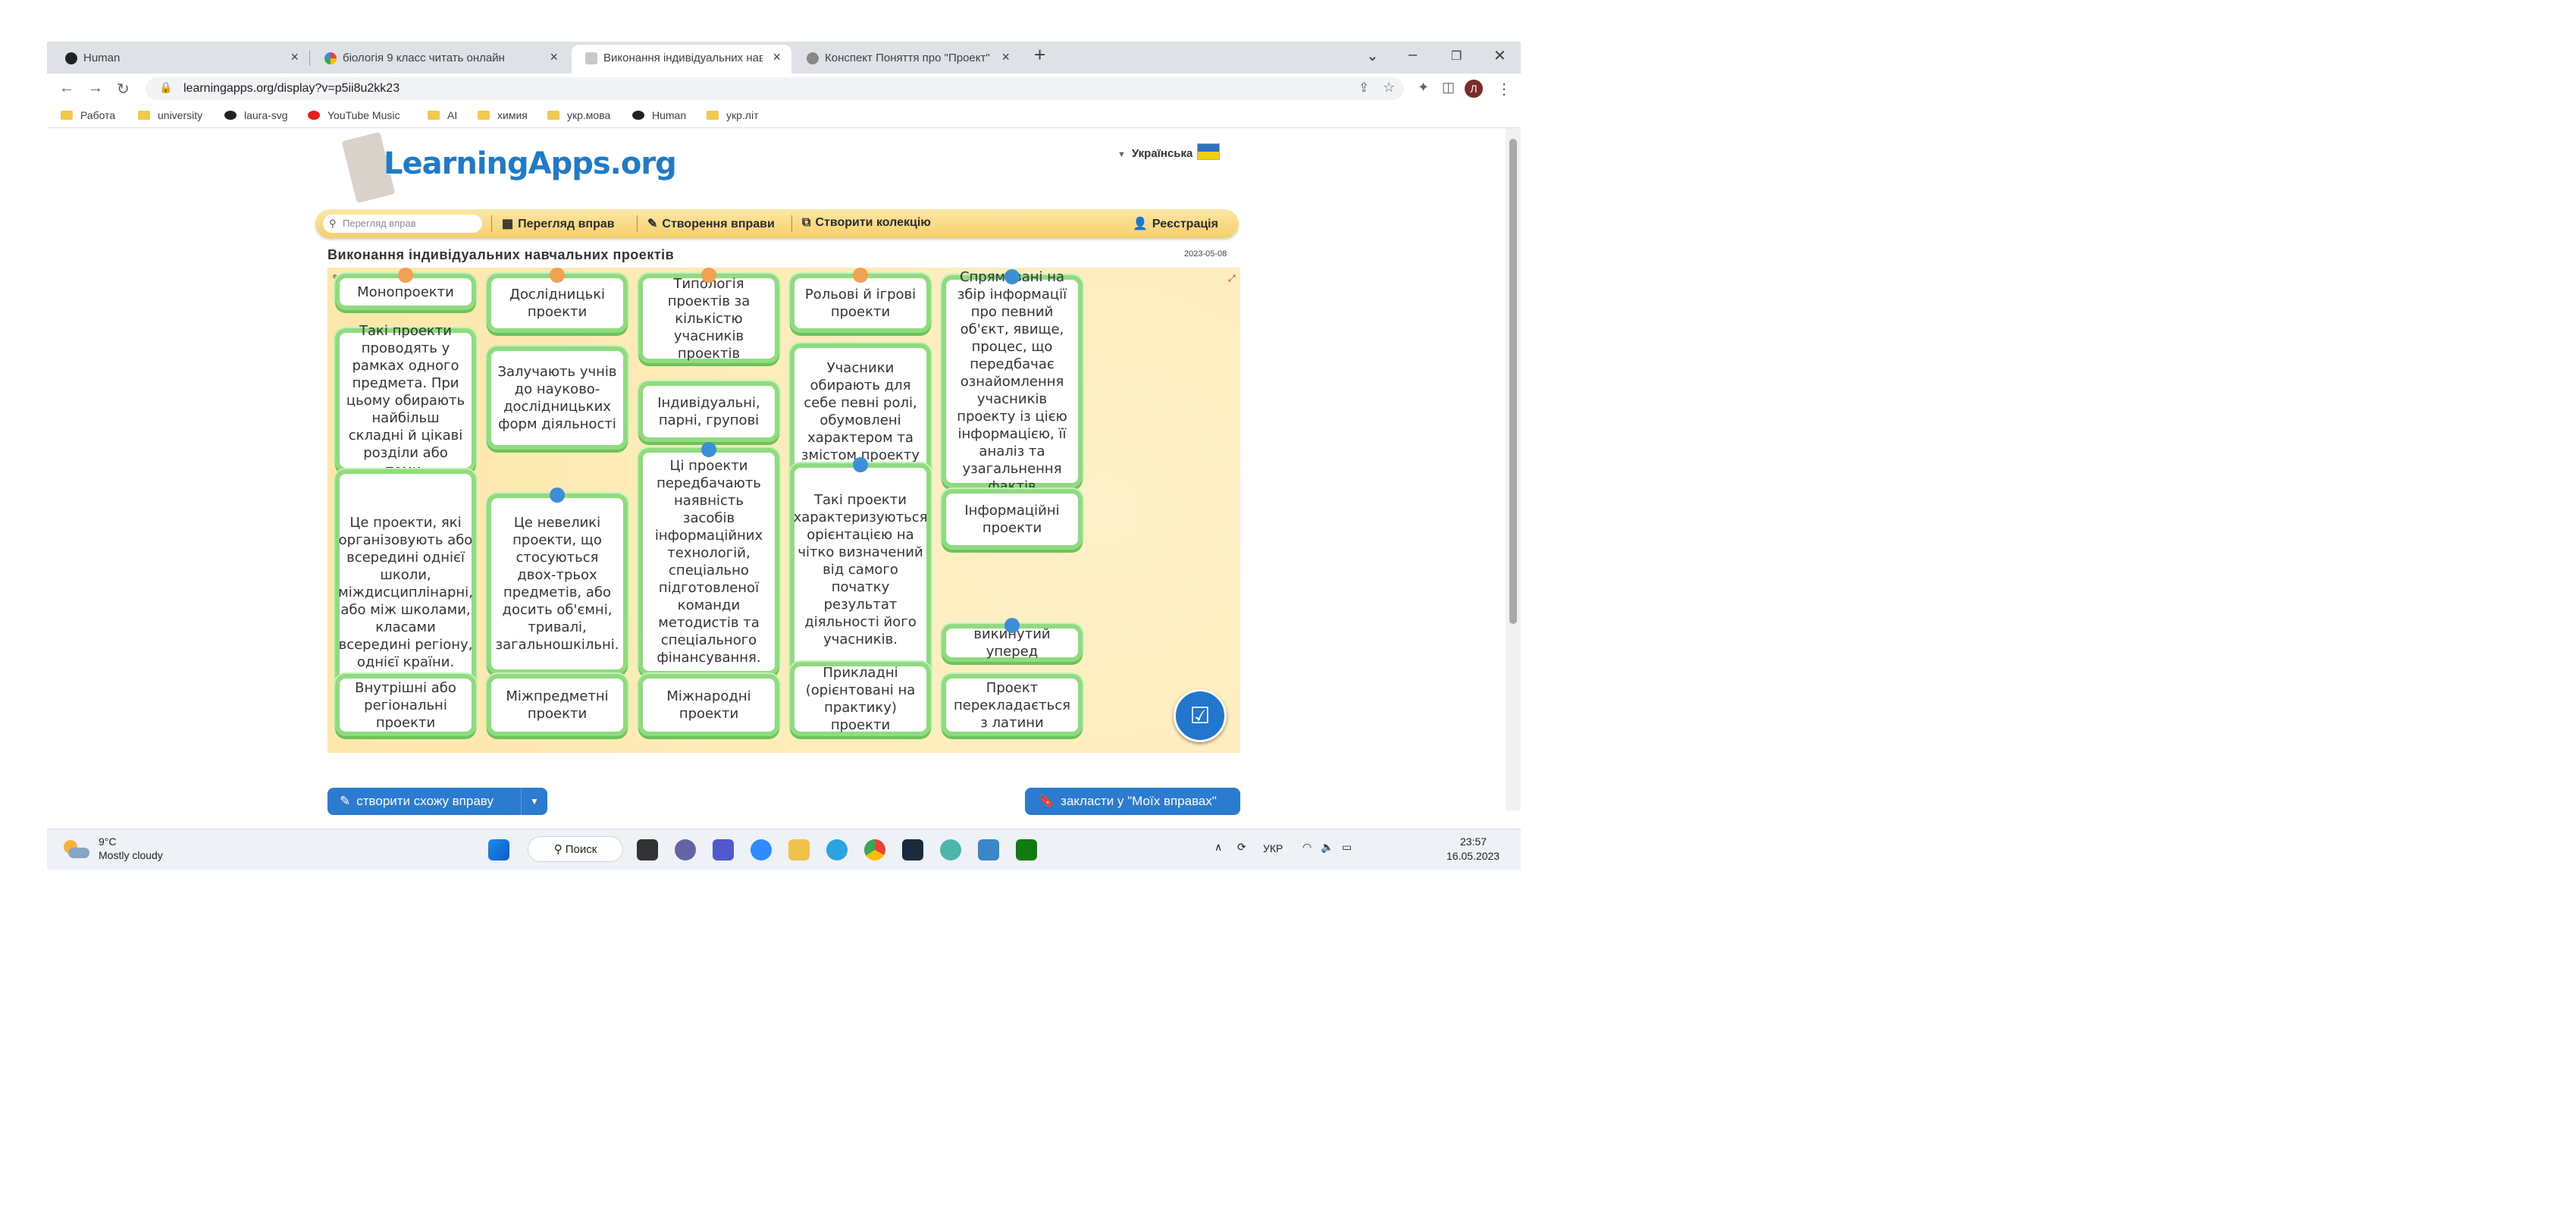  I want to click on menu-browse-exercises: ▦ Перегляд вправ, so click(558, 223).